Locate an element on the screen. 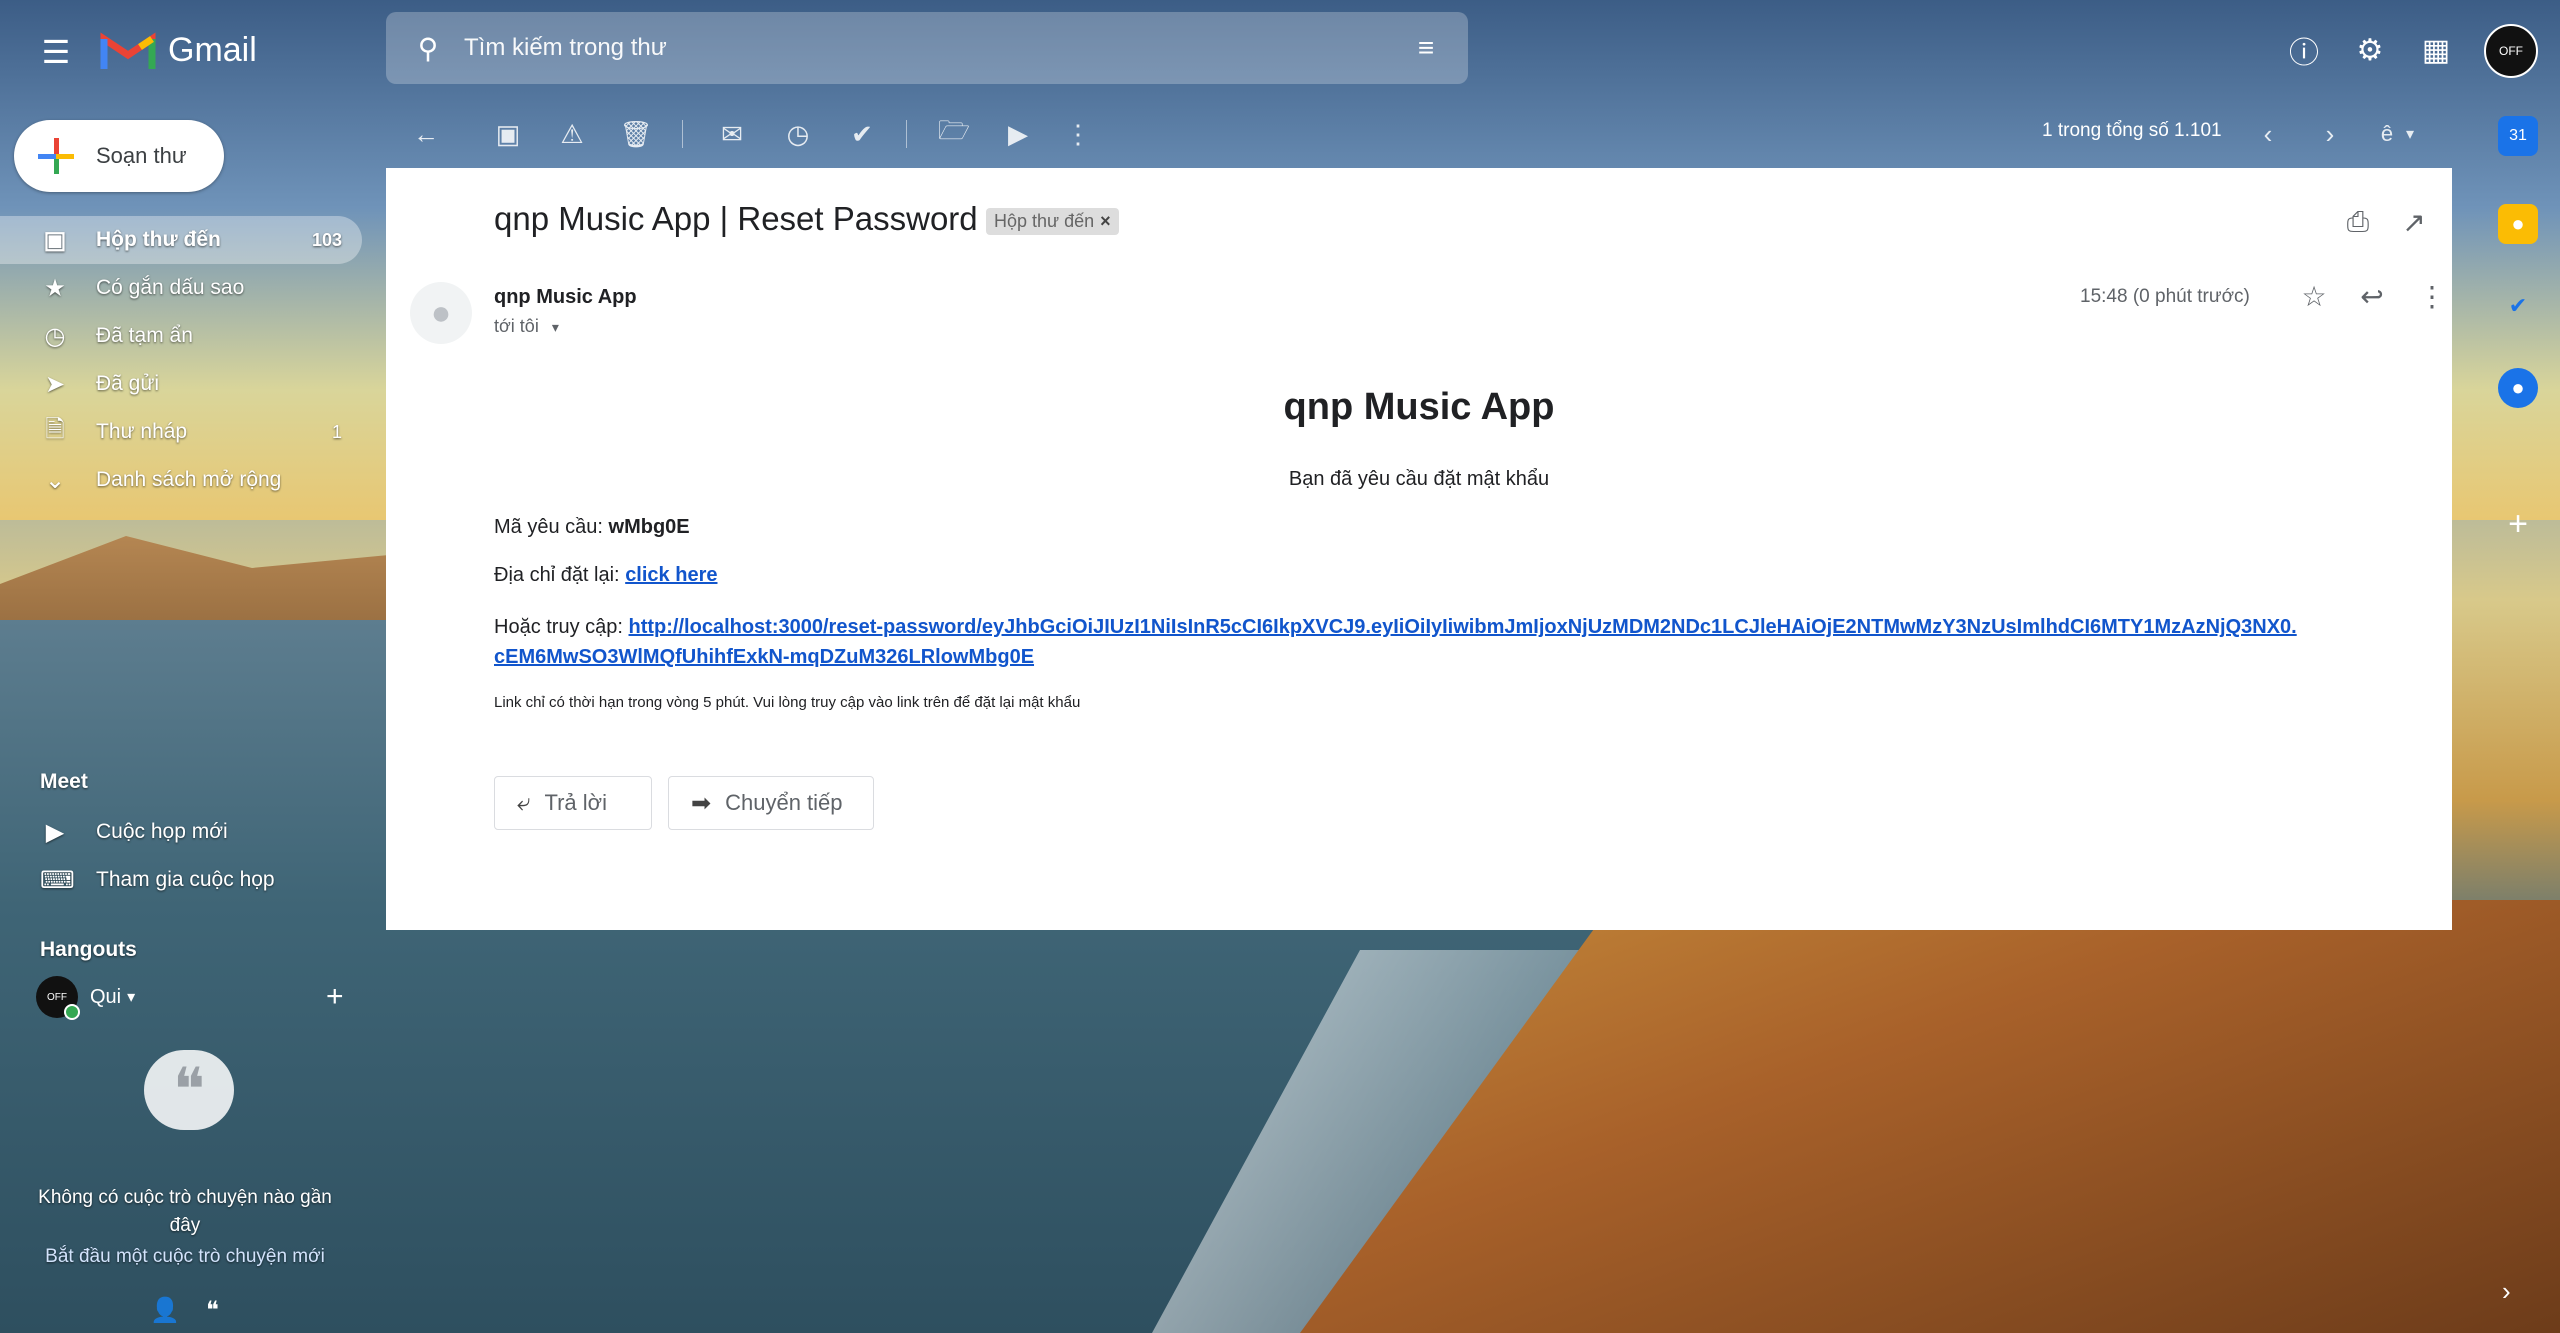  message-time: 15:48 (0 phút trước) is located at coordinates (2165, 296).